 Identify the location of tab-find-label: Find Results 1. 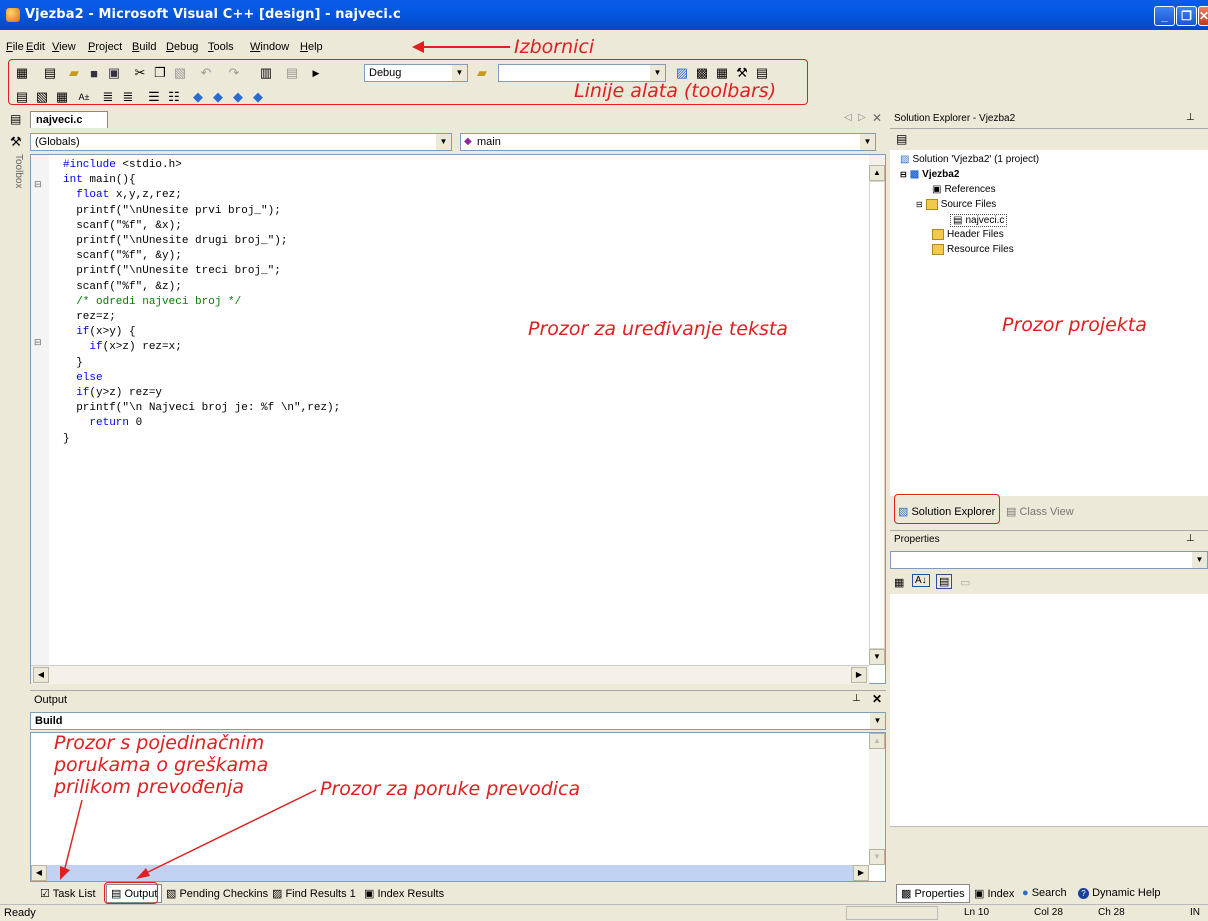
(320, 894).